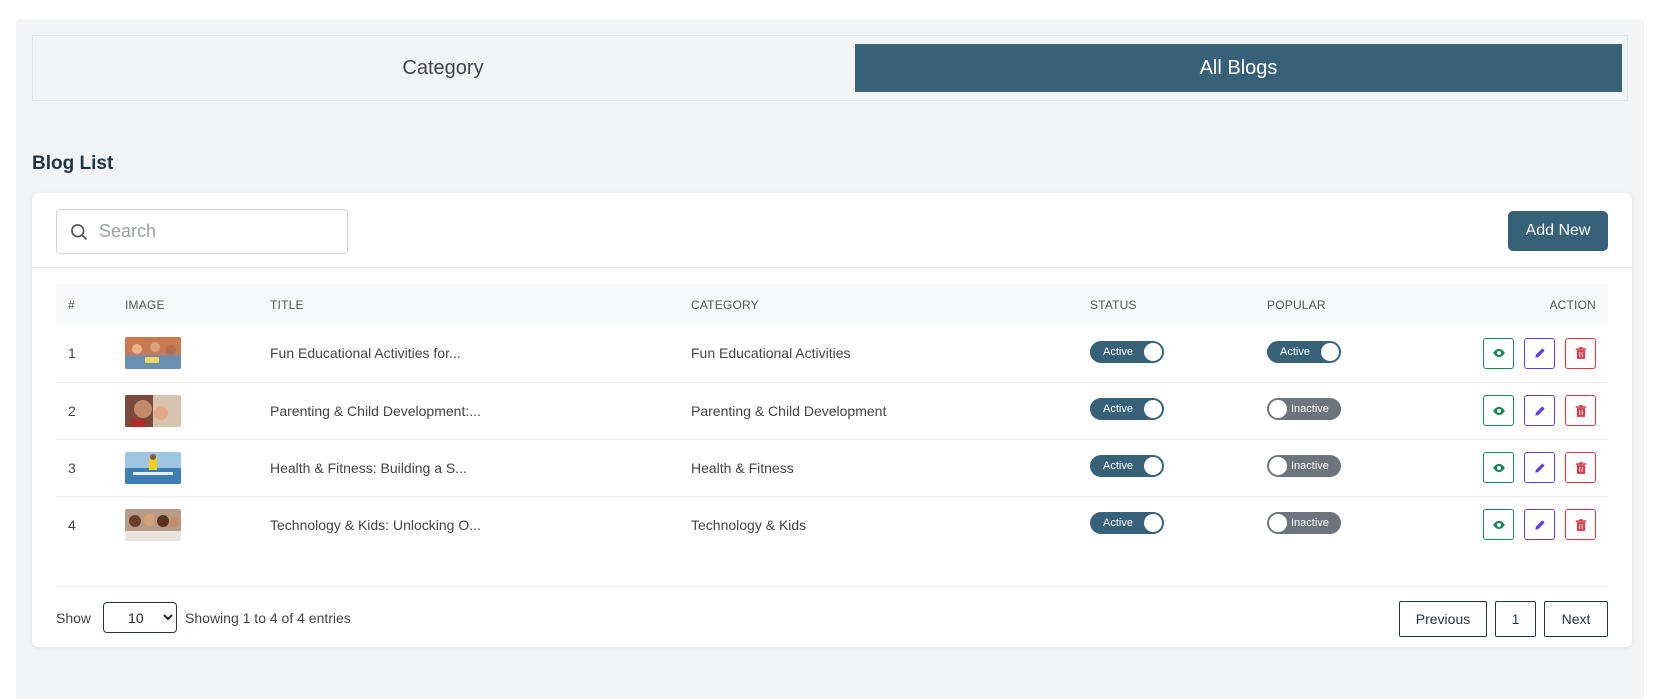 This screenshot has height=699, width=1659. I want to click on show-label: Show, so click(74, 617).